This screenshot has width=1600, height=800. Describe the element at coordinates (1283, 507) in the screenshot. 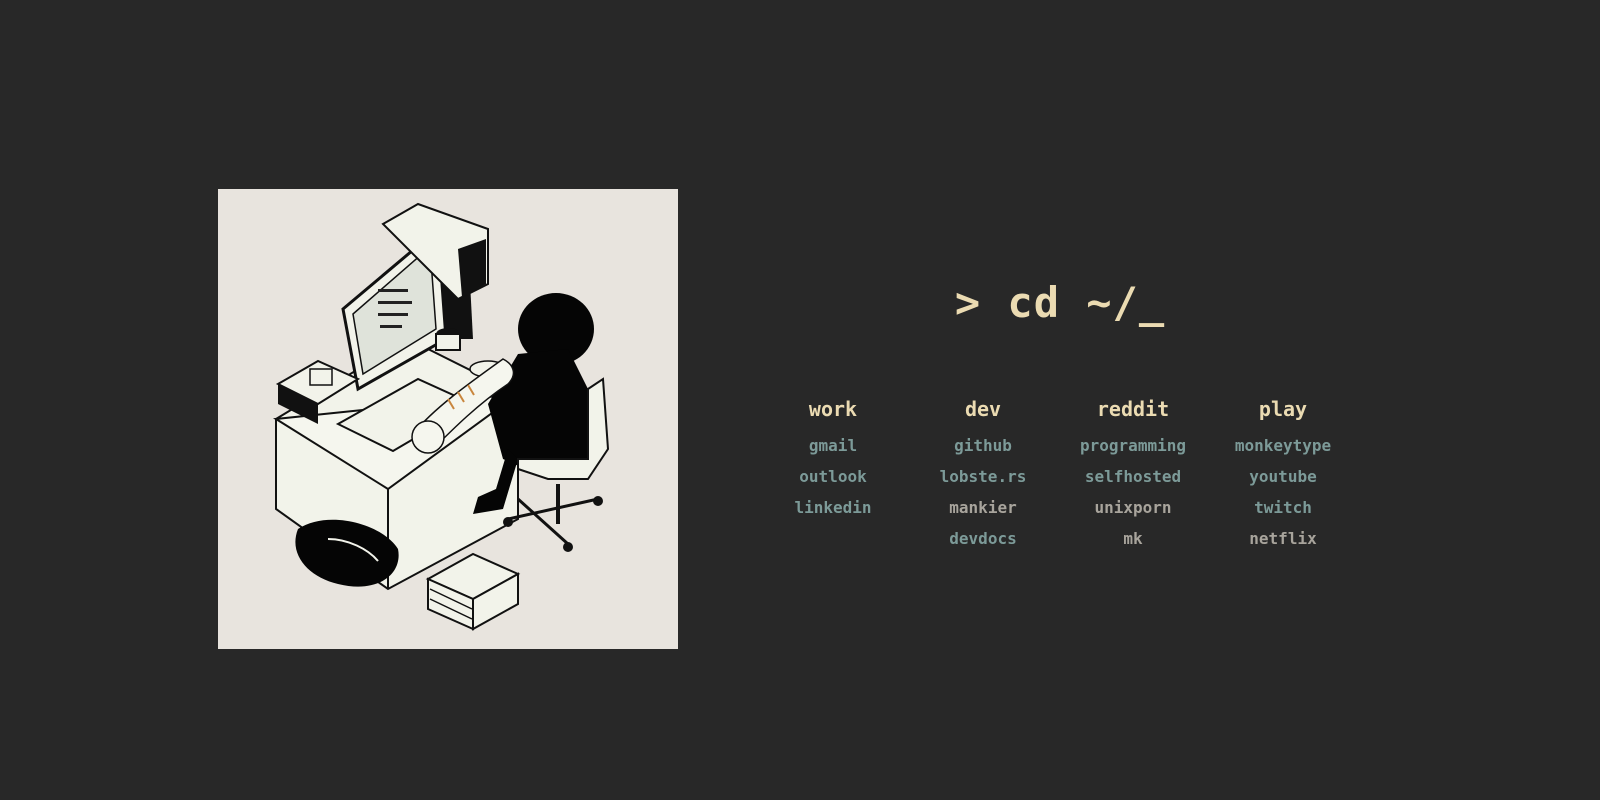

I see `link-twitch: twitch` at that location.